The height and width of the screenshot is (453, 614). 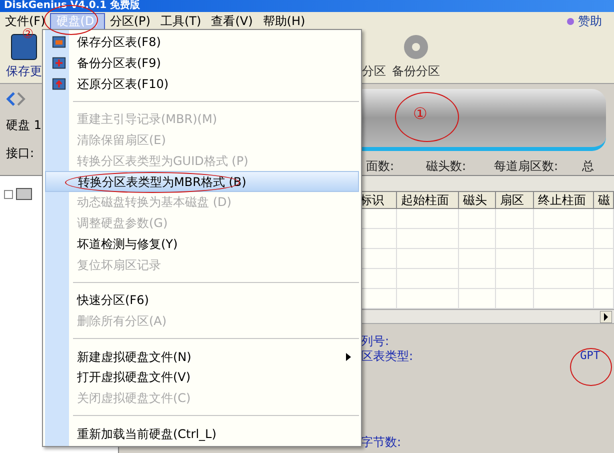 I want to click on expand-icon, so click(x=8, y=194).